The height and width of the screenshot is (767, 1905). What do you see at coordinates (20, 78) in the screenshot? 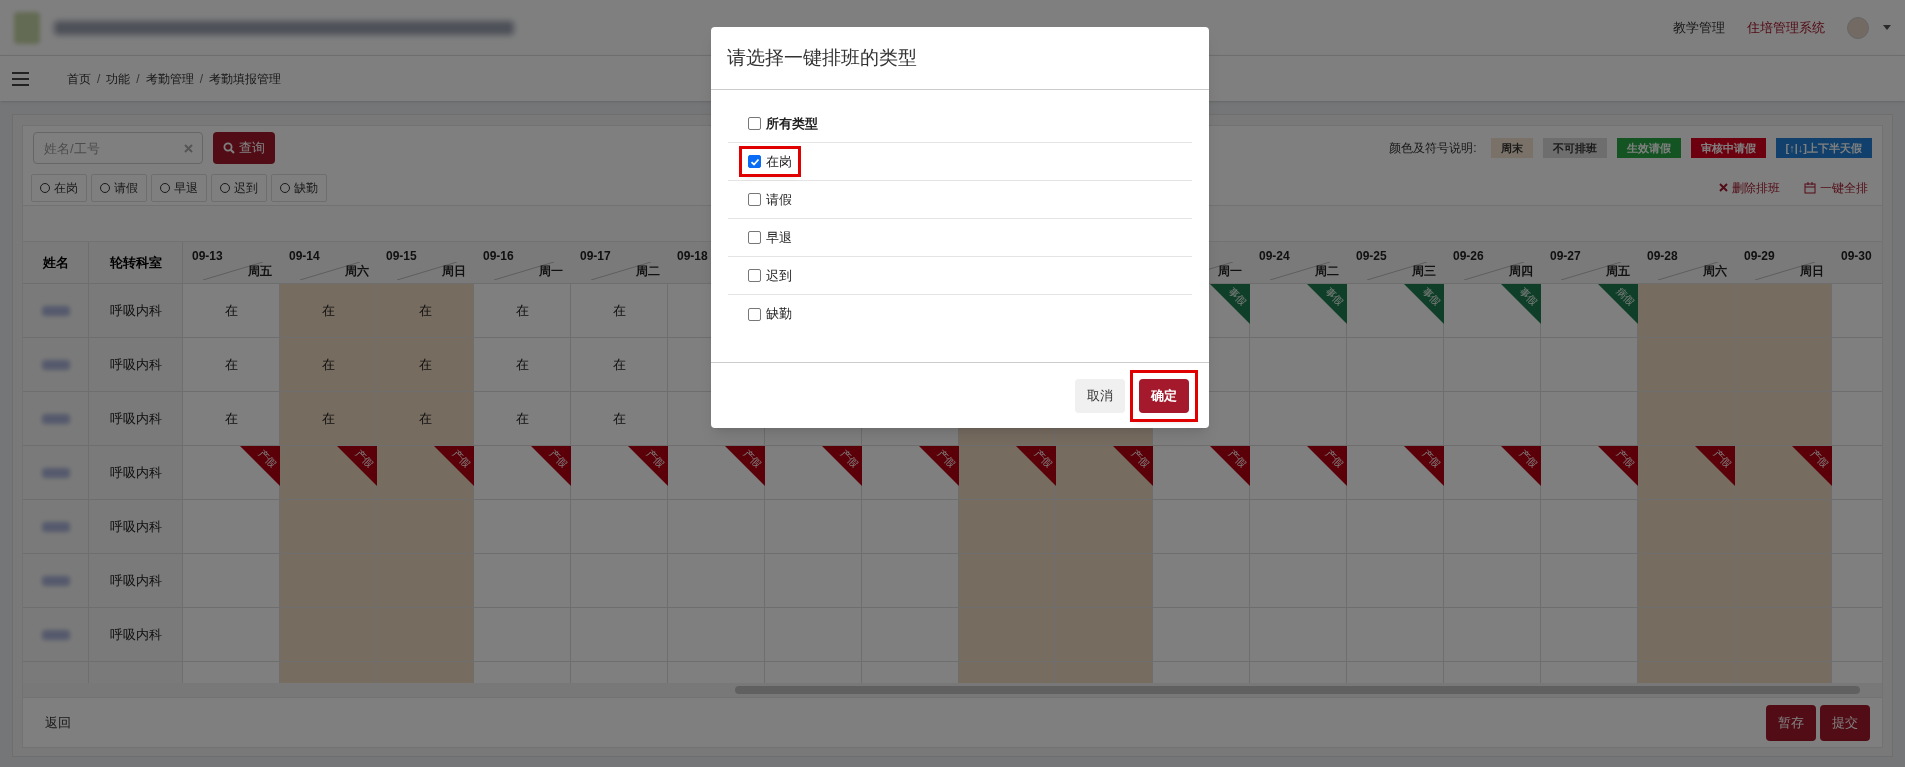
I see `menu-icon` at bounding box center [20, 78].